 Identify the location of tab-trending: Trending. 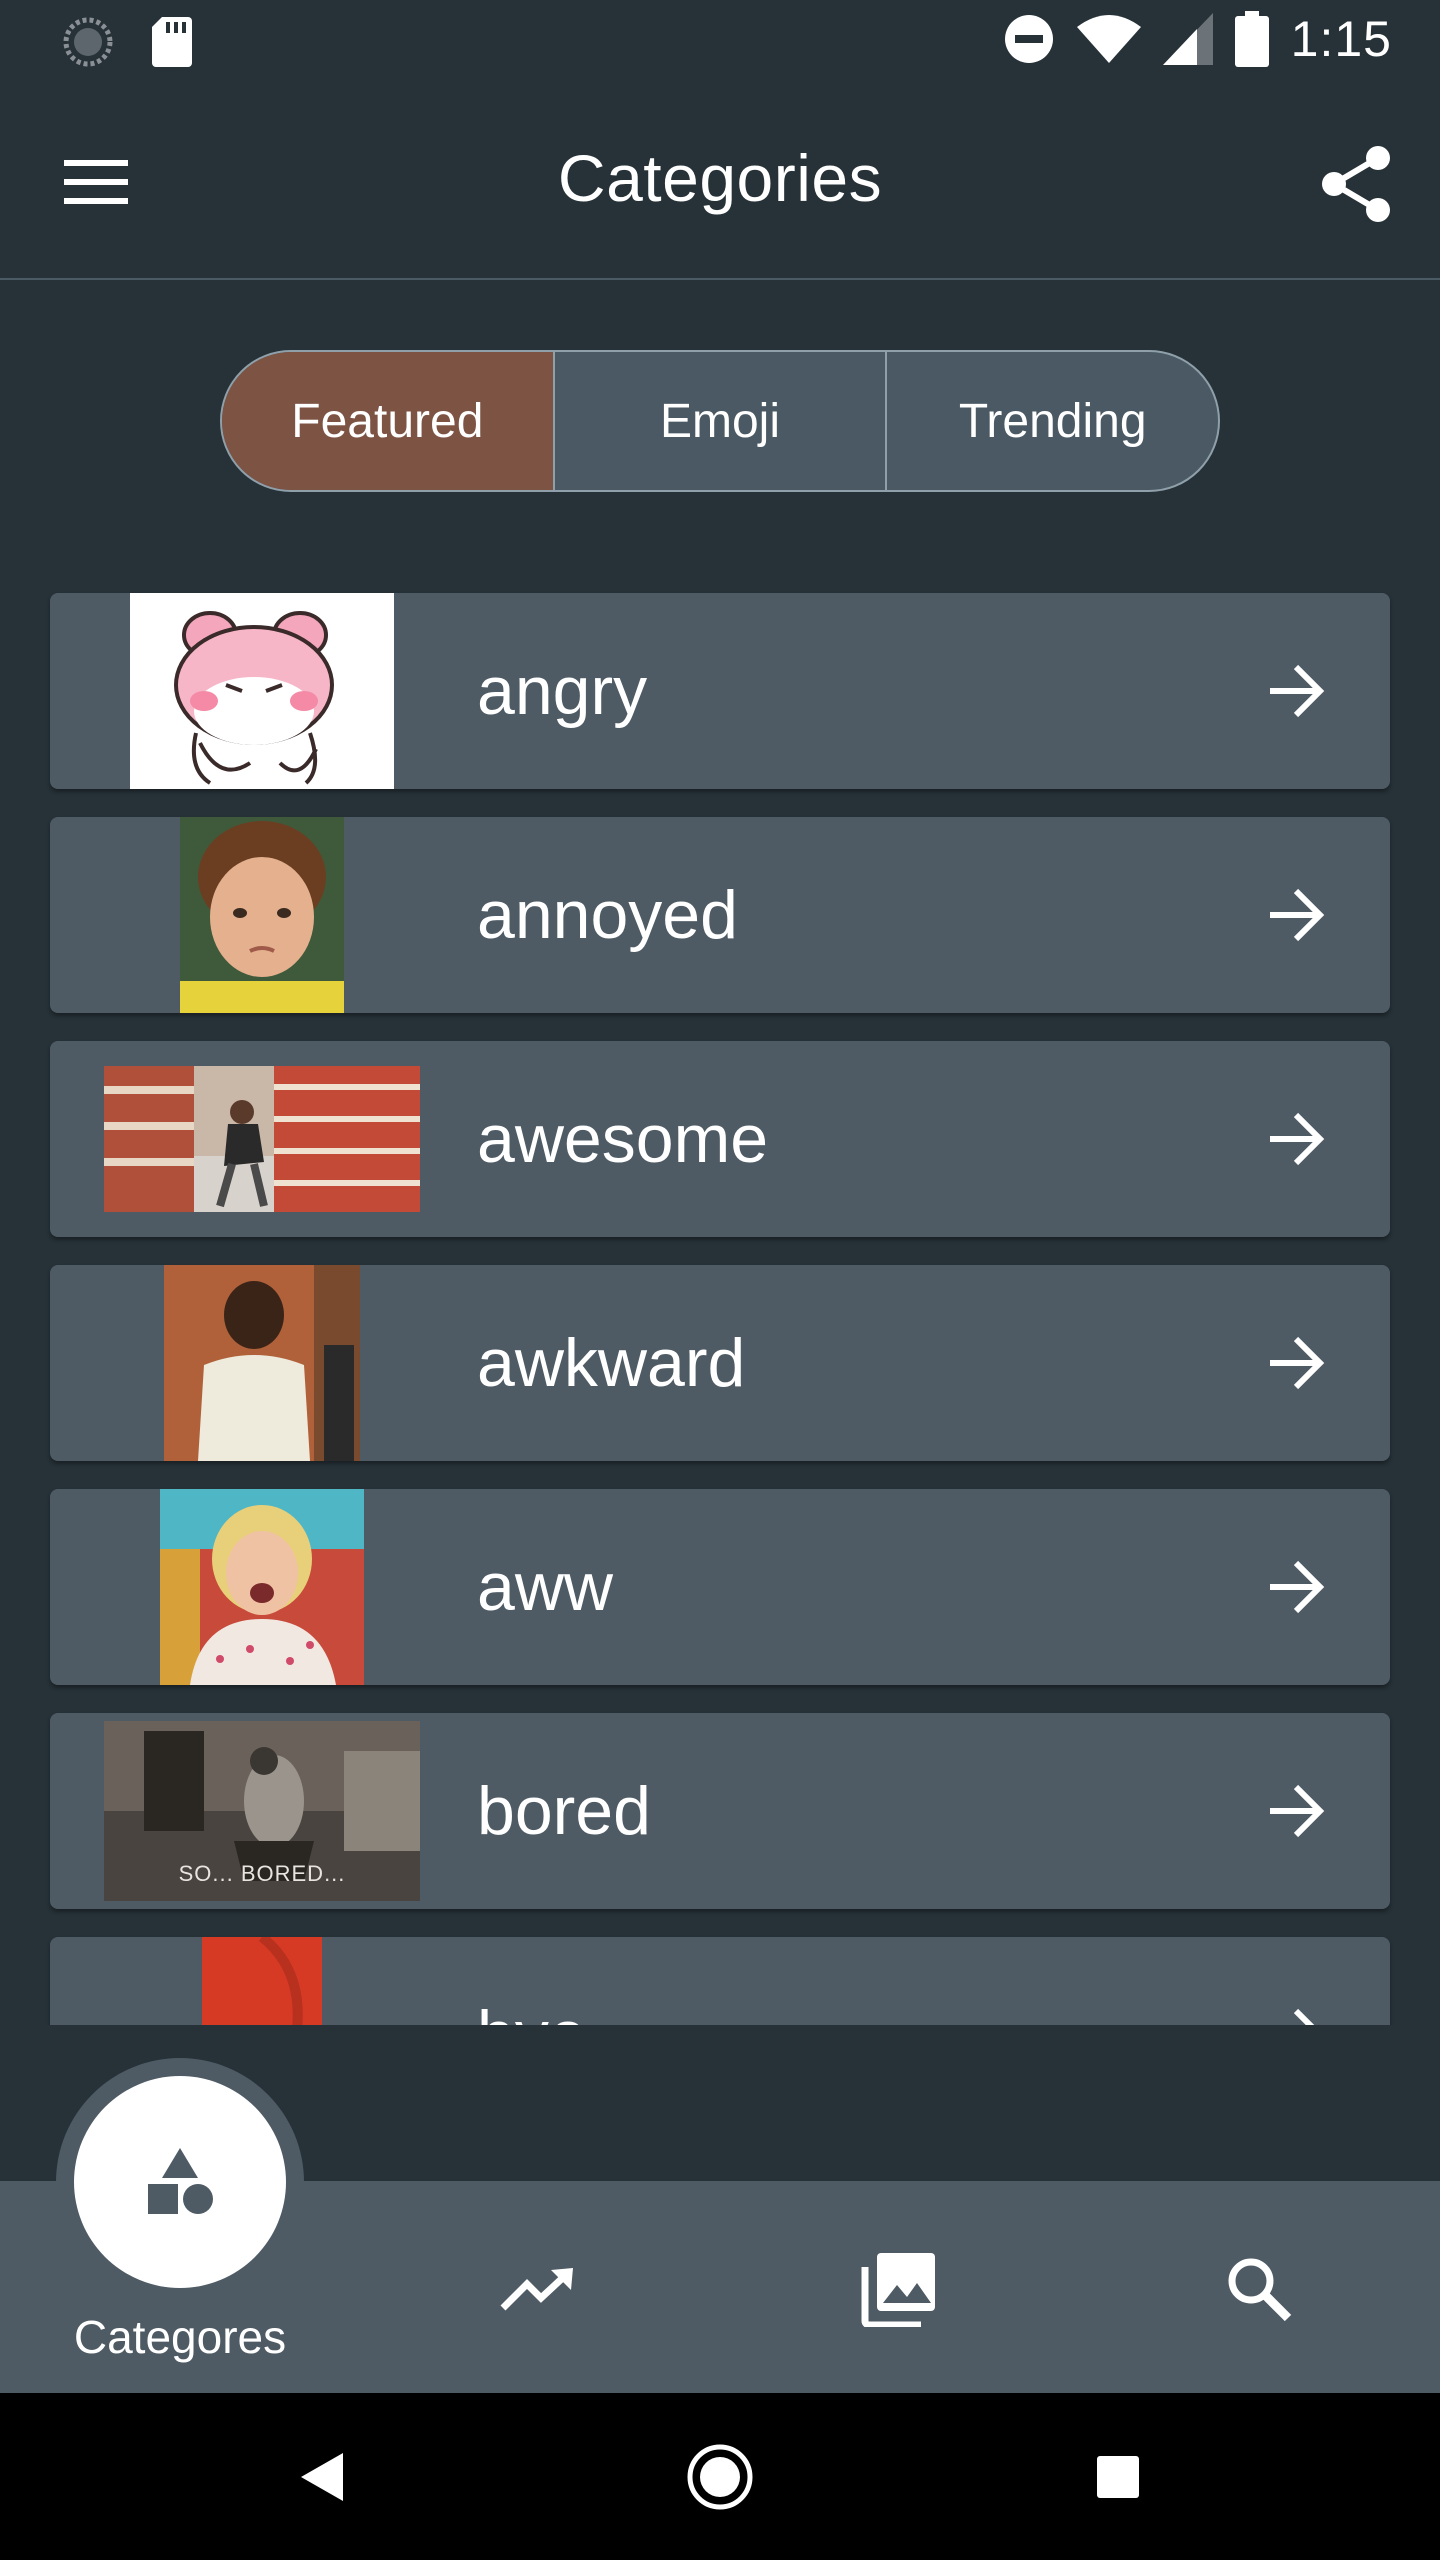
(1051, 421).